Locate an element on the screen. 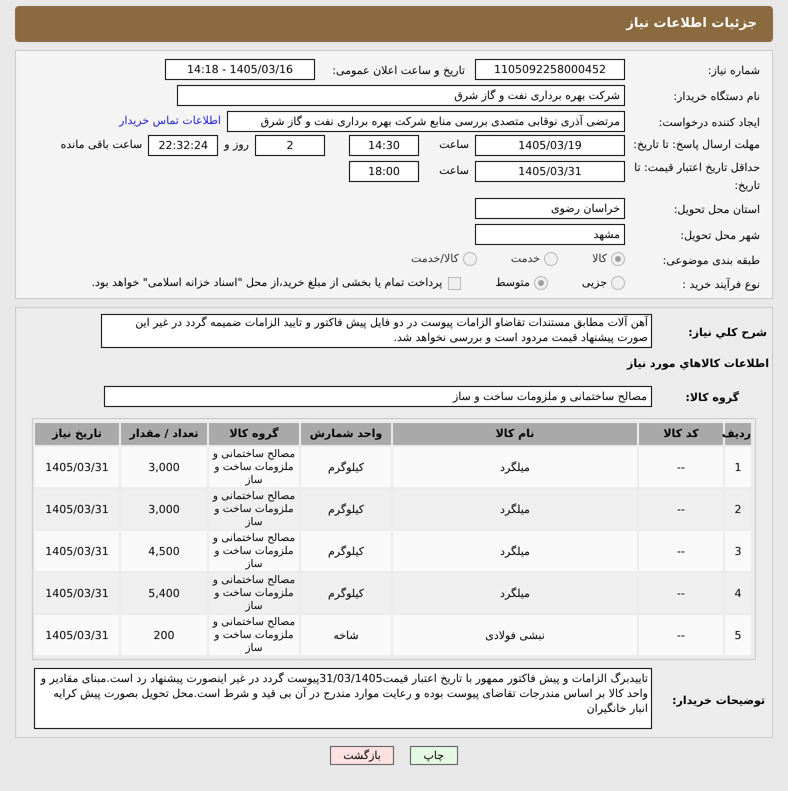  table-cell: 3,000 is located at coordinates (164, 467).